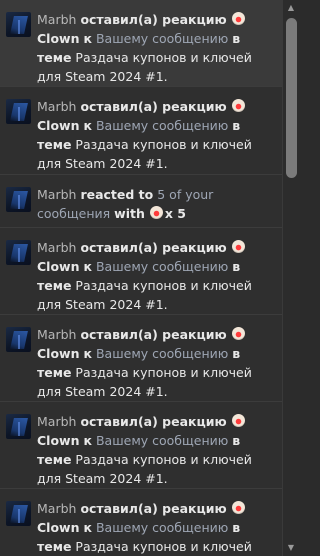 This screenshot has width=320, height=556. I want to click on of-your-text: of your, so click(191, 194).